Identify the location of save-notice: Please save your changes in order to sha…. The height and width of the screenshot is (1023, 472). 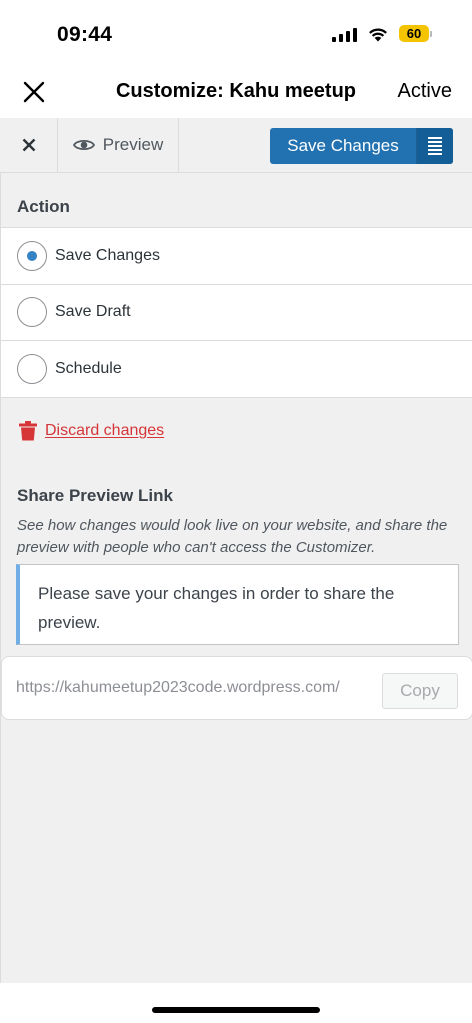
(237, 604).